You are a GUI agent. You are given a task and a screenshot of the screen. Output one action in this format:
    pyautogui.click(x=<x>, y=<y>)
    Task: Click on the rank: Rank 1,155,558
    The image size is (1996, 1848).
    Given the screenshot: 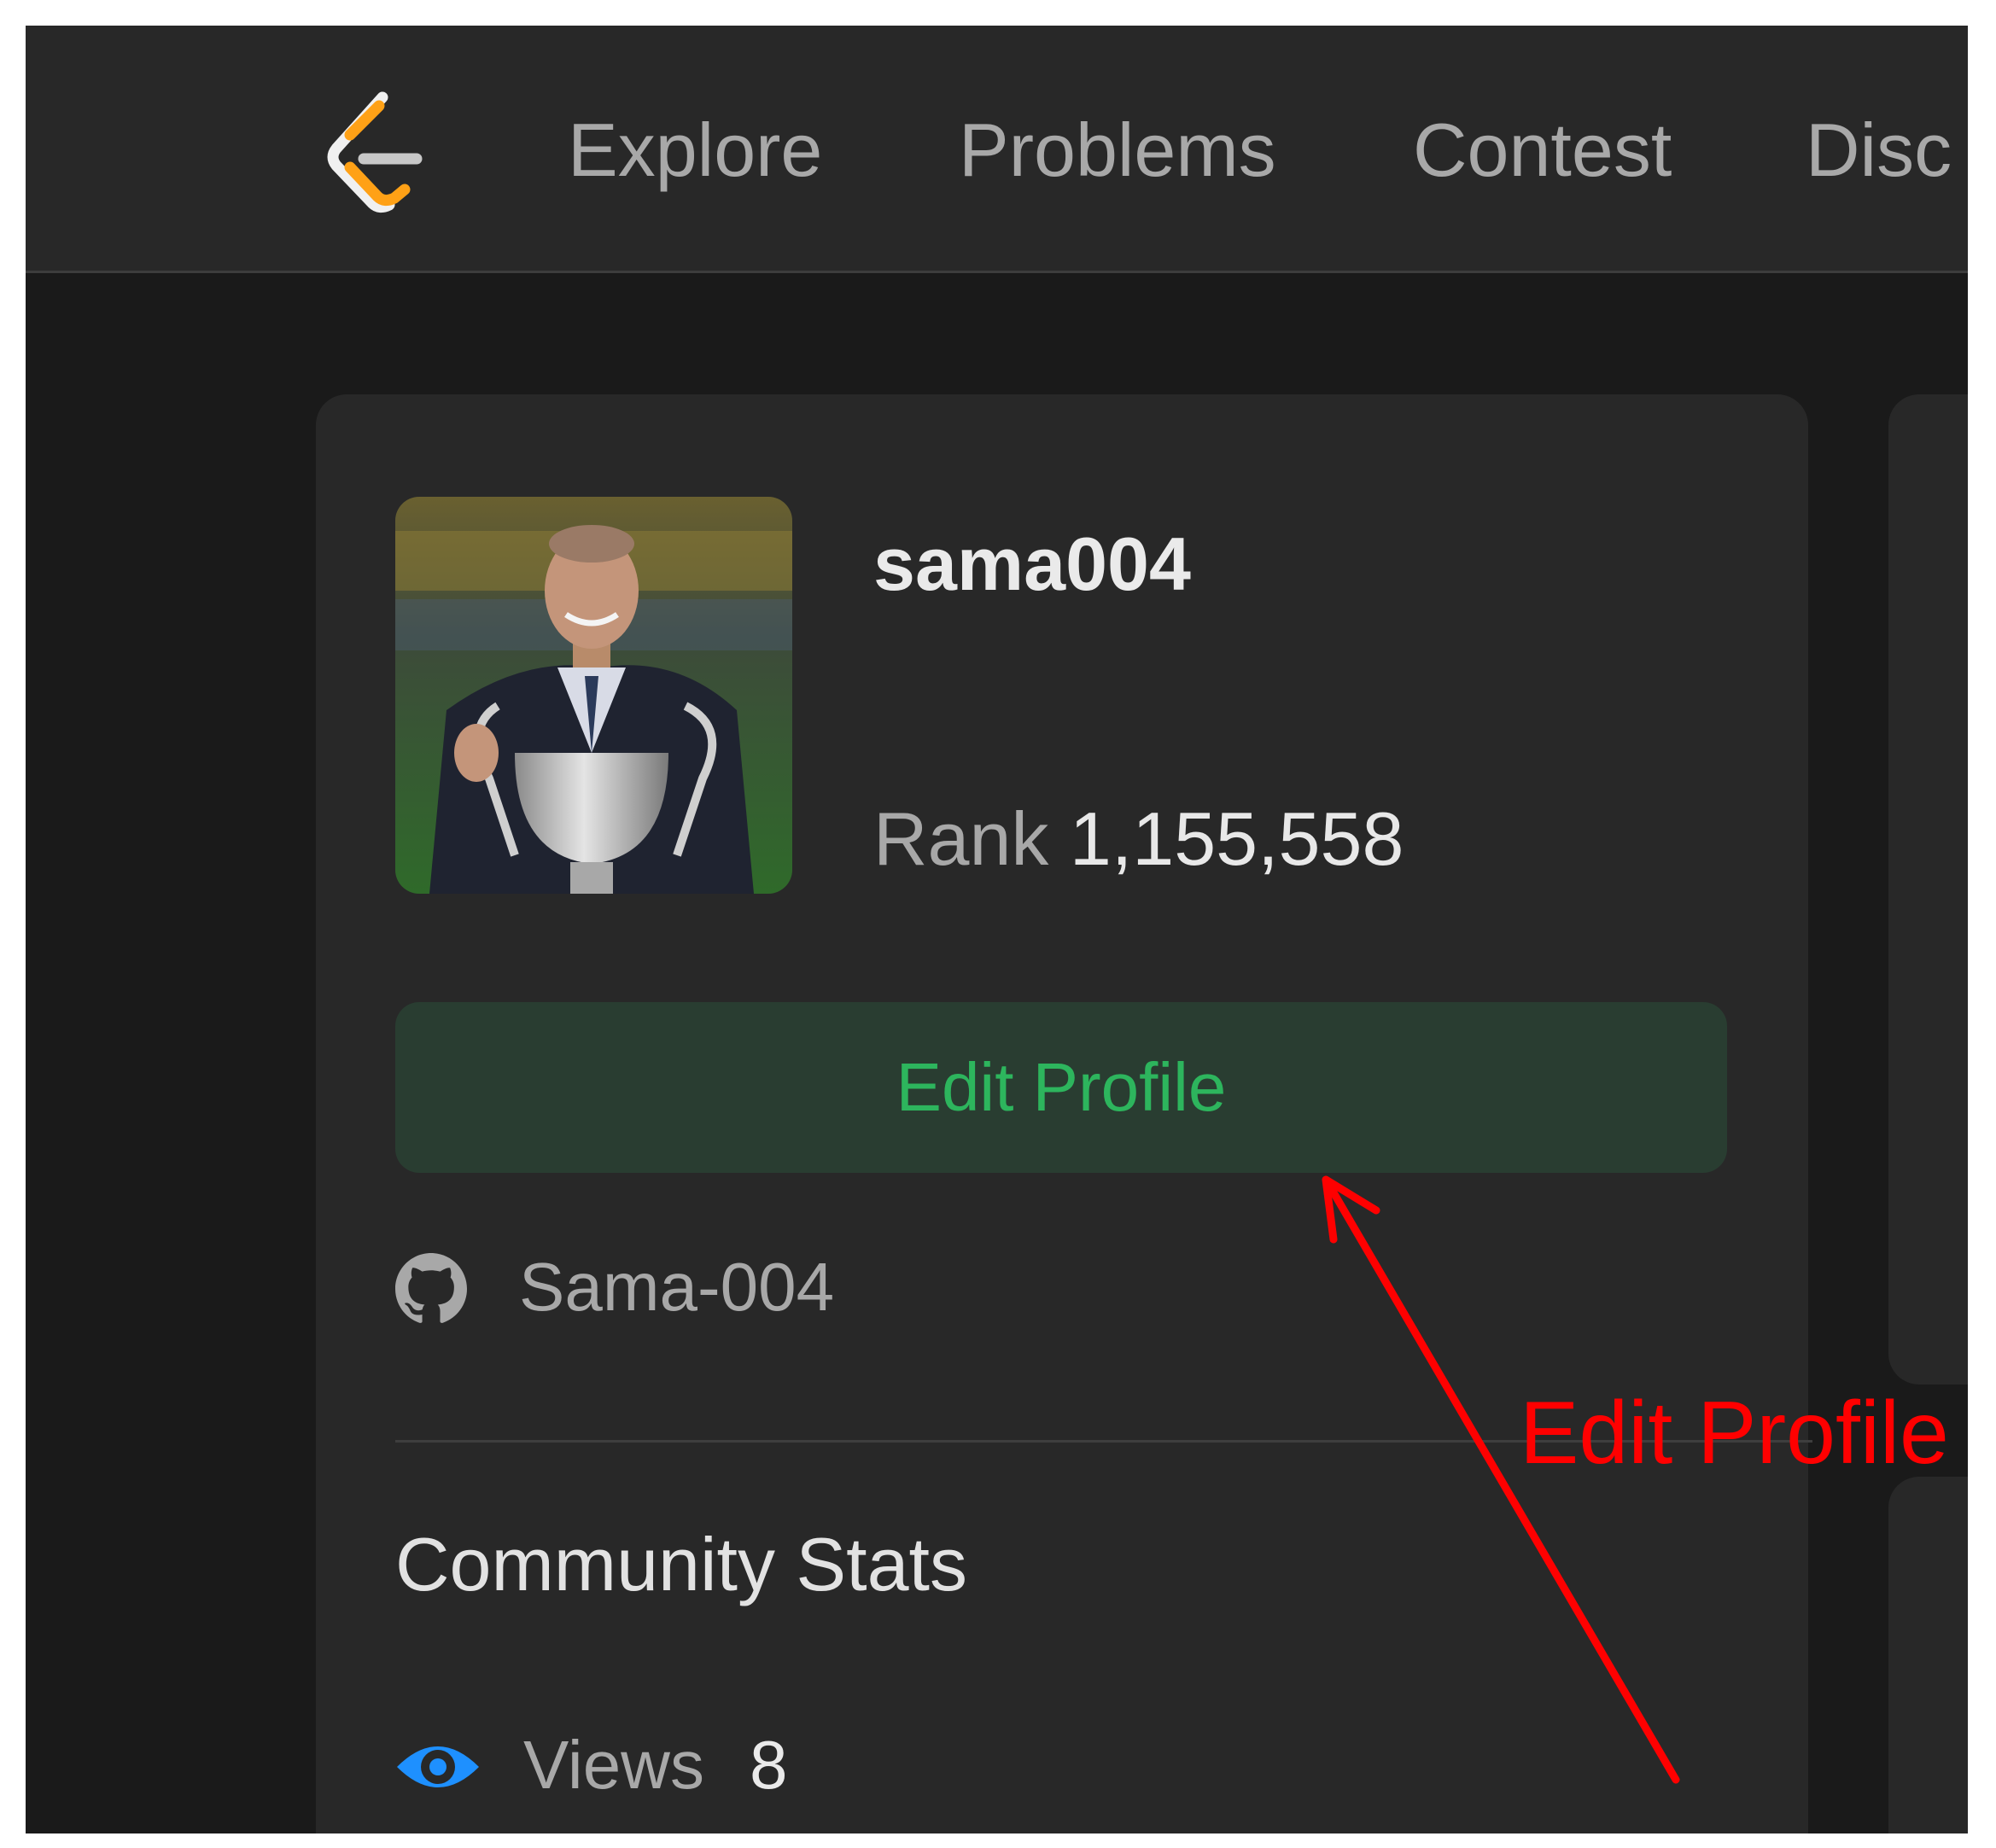 What is the action you would take?
    pyautogui.click(x=1138, y=839)
    